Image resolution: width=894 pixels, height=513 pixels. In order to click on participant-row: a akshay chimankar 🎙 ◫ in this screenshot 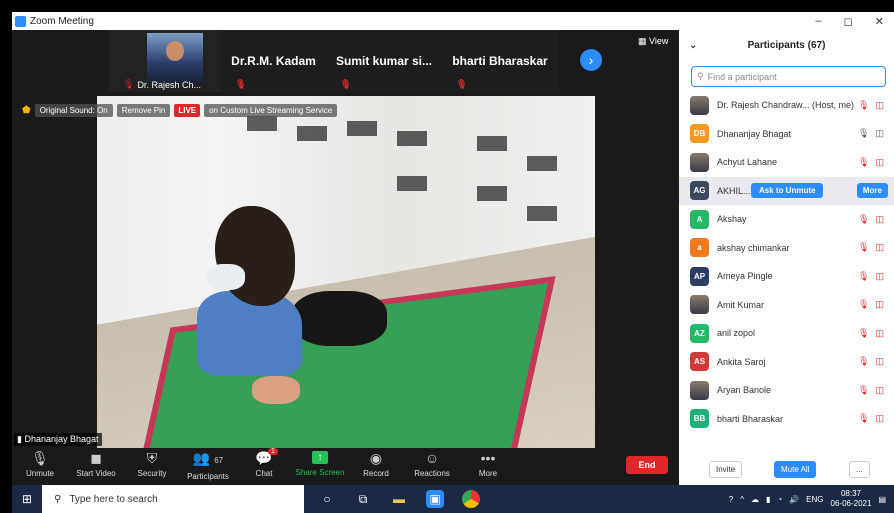, I will do `click(786, 248)`.